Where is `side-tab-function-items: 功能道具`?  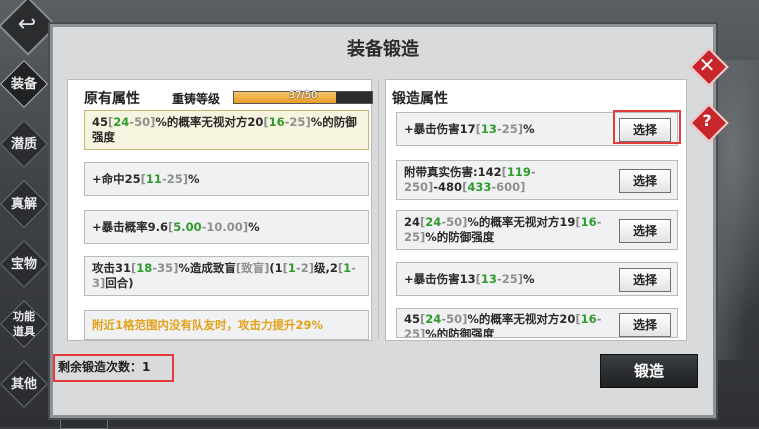
side-tab-function-items: 功能道具 is located at coordinates (24, 324).